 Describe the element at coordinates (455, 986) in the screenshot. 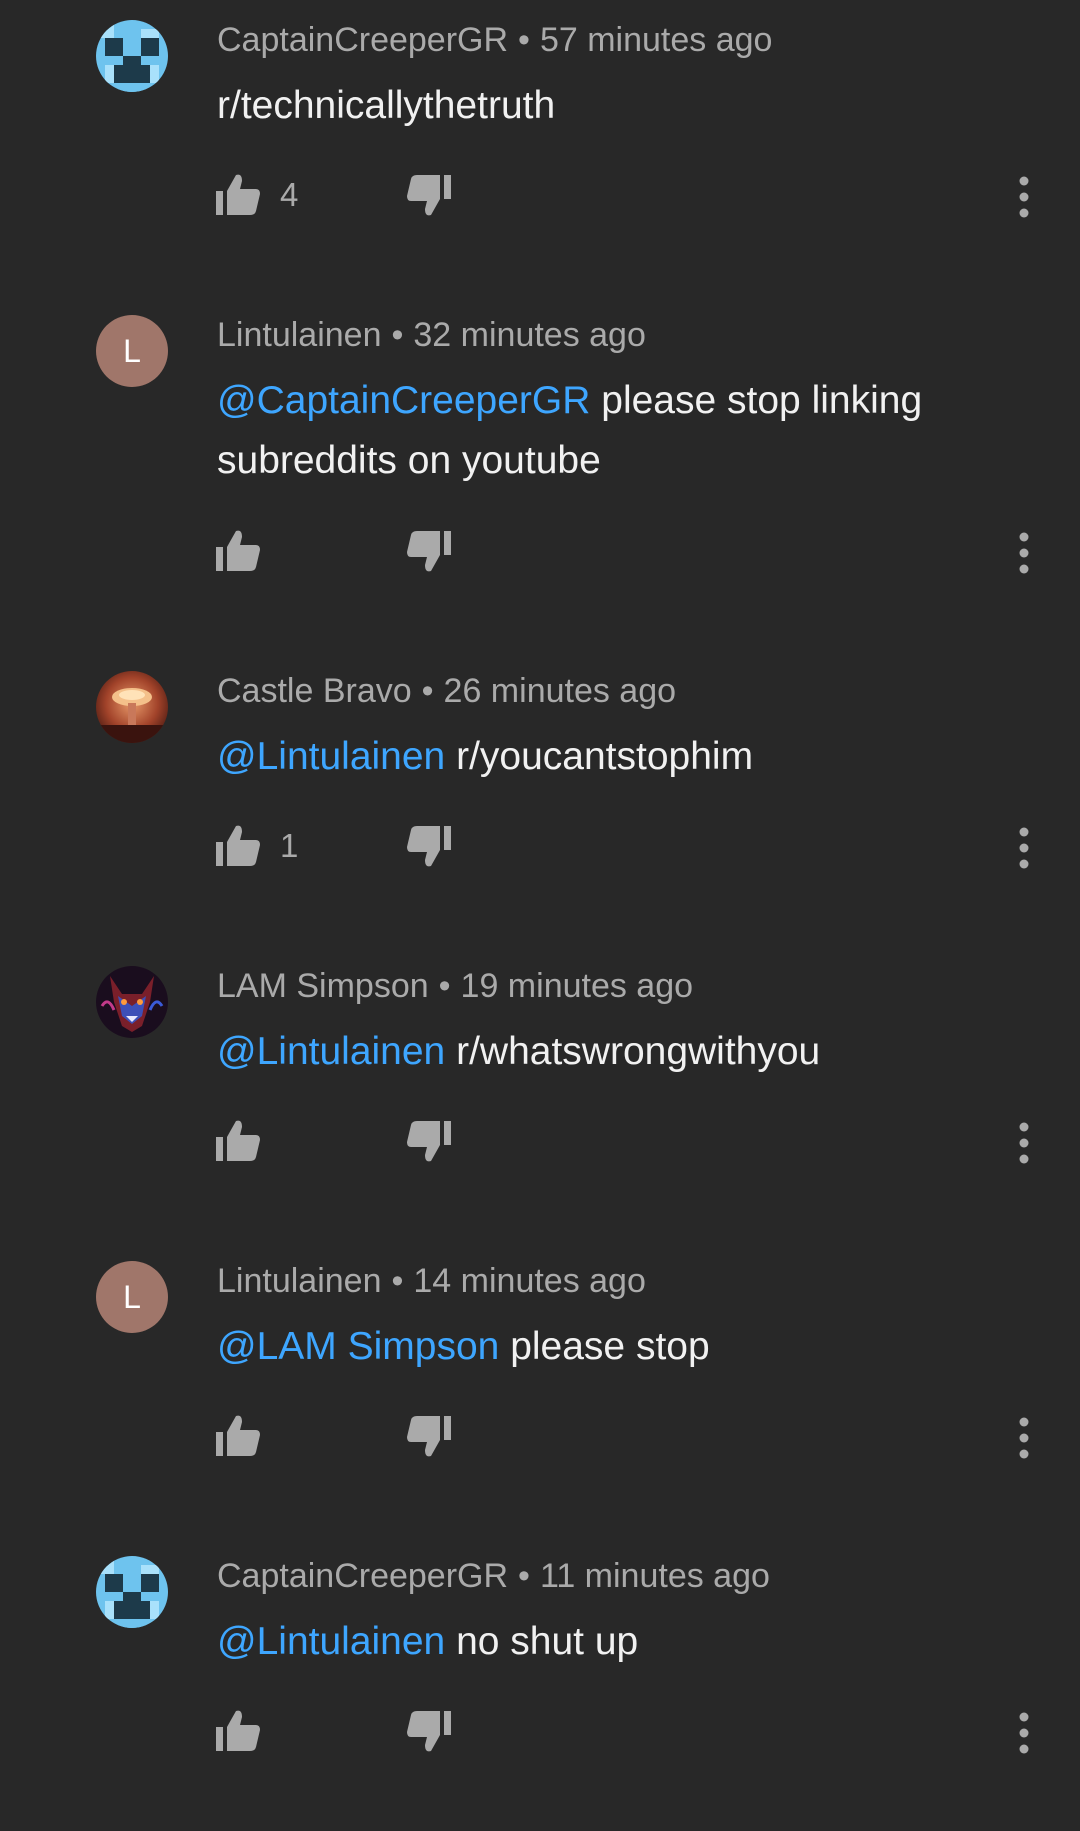

I see `comment-meta: LAM Simpson • 19 minutes ago` at that location.